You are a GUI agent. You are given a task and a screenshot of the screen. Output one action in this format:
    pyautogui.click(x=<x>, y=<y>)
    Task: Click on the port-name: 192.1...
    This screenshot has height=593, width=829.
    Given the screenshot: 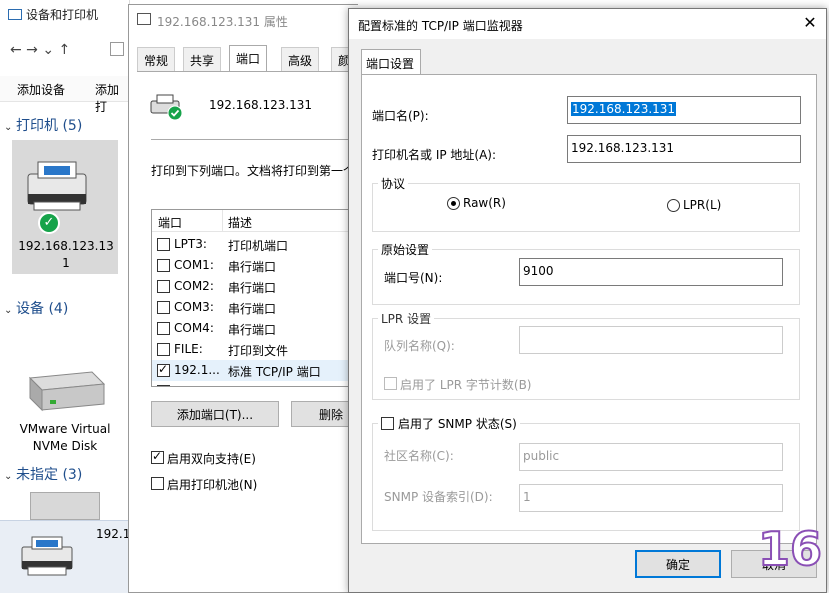 What is the action you would take?
    pyautogui.click(x=197, y=385)
    